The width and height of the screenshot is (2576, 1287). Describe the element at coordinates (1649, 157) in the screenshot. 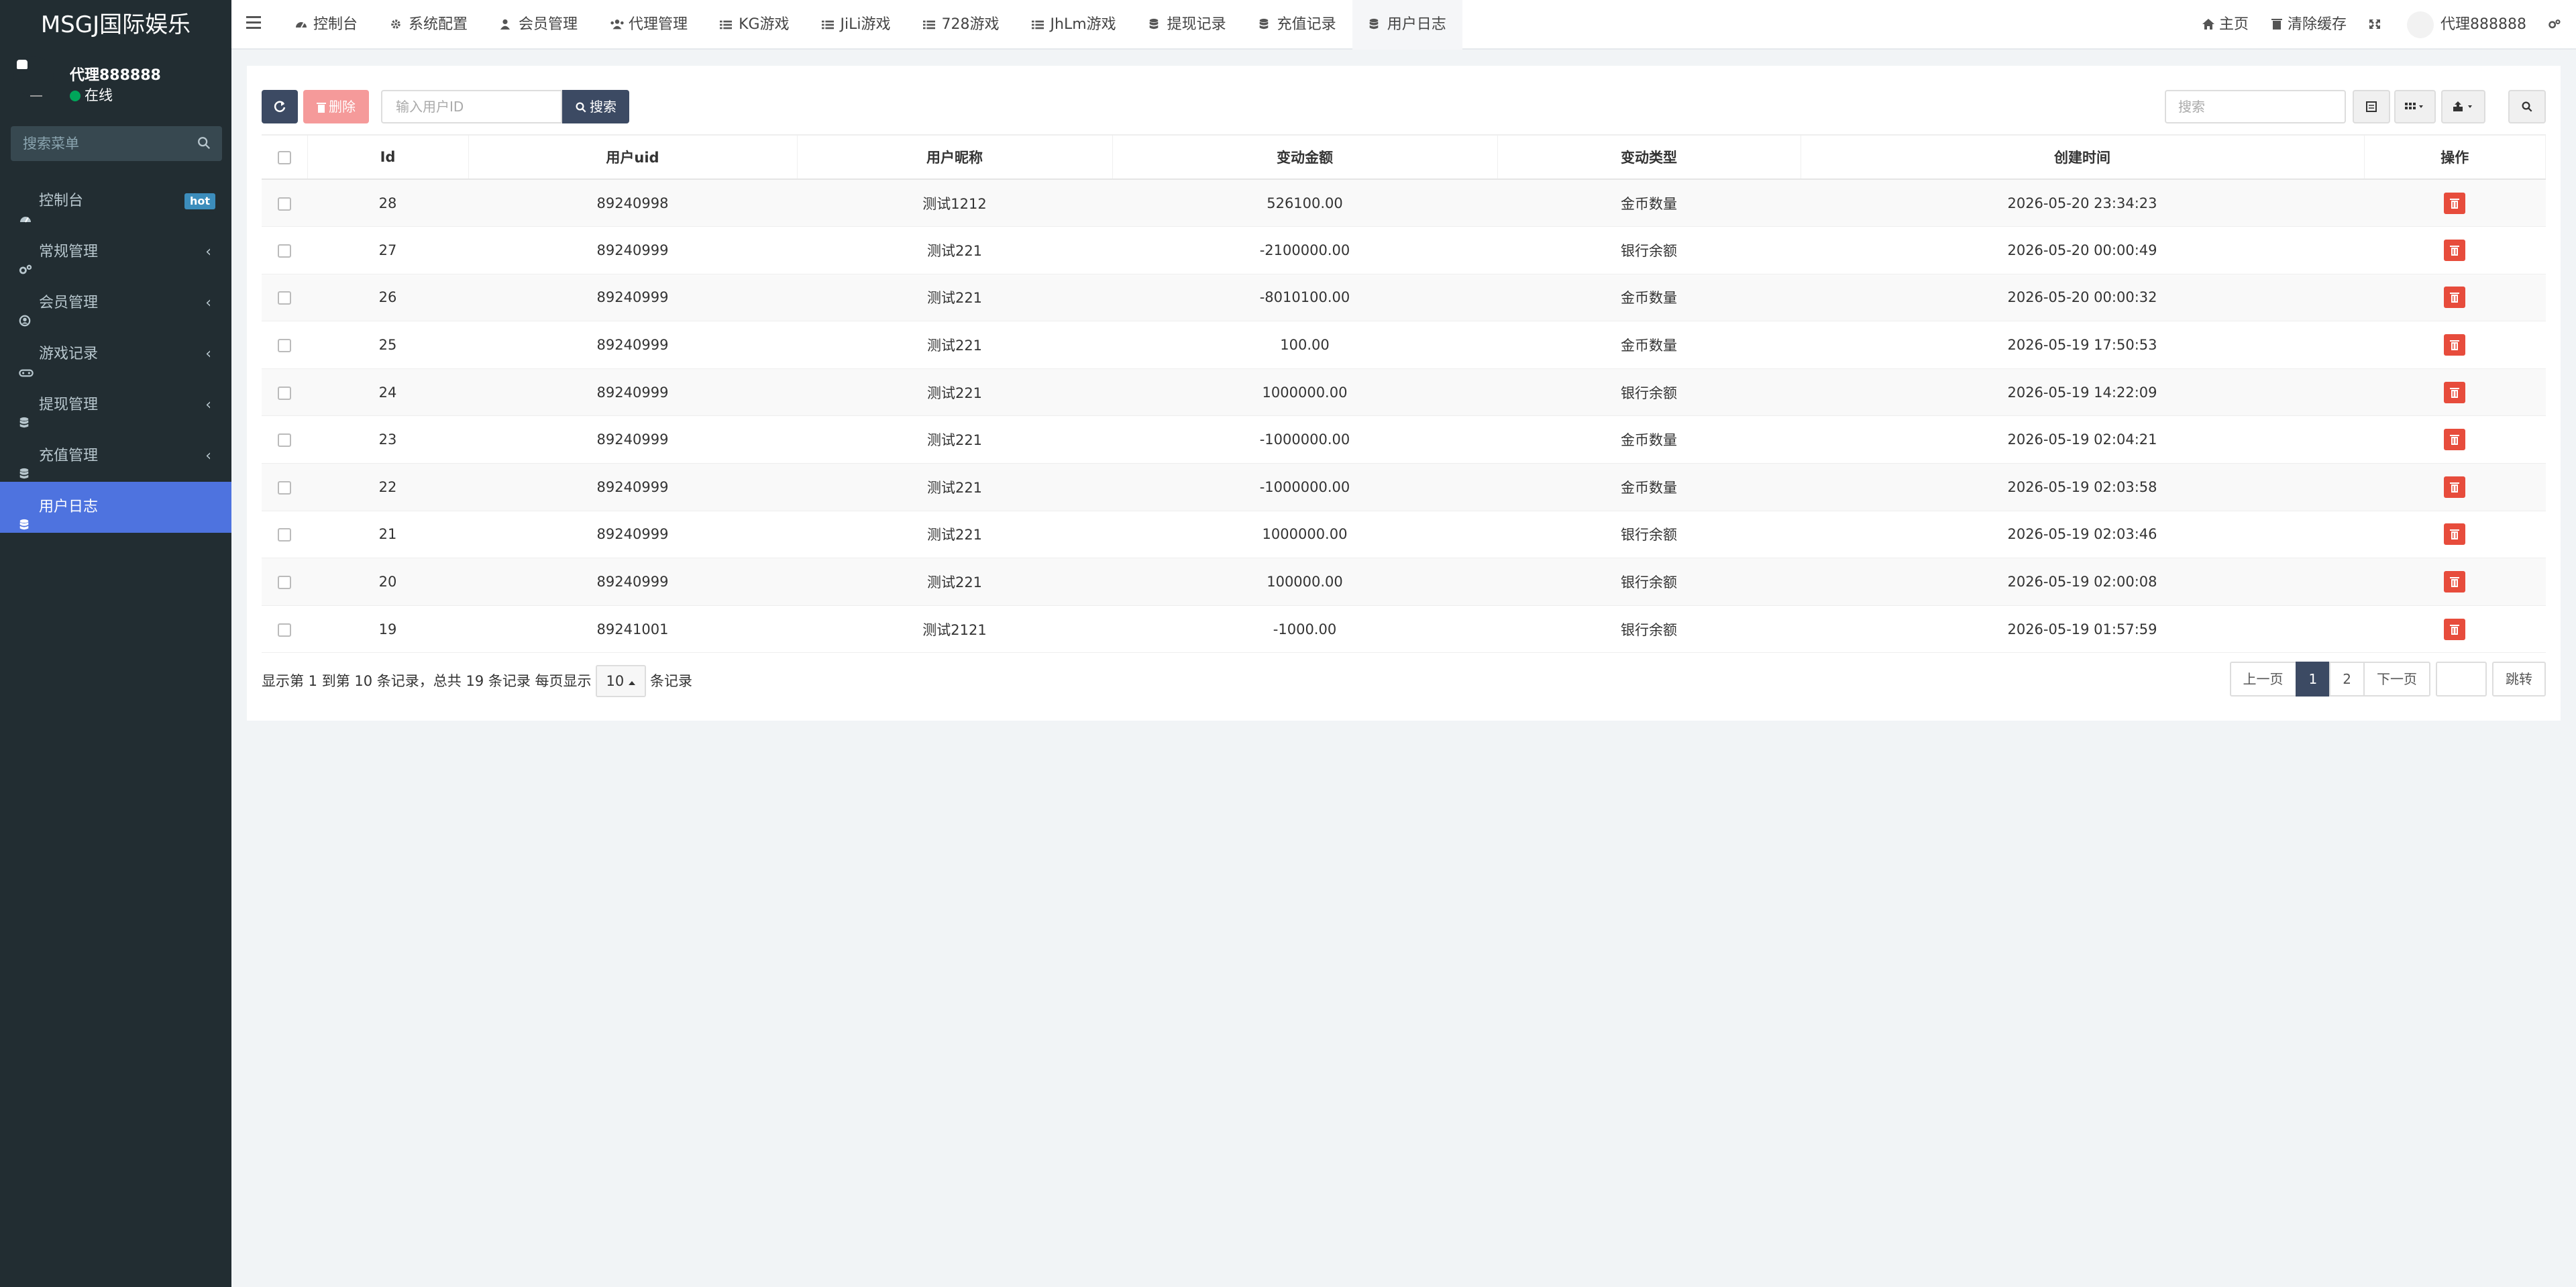

I see `col-header-type: 变动类型` at that location.